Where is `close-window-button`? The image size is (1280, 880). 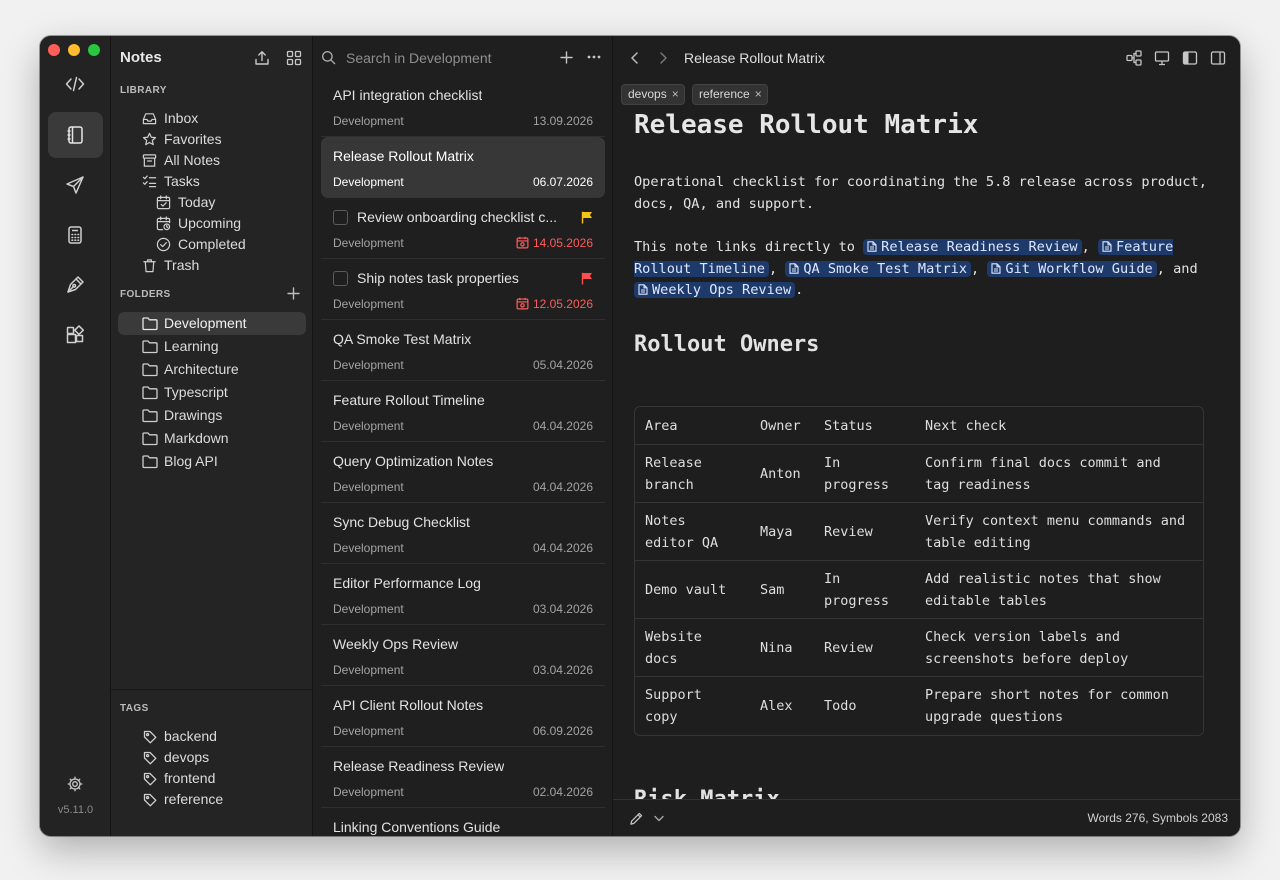 close-window-button is located at coordinates (54, 50).